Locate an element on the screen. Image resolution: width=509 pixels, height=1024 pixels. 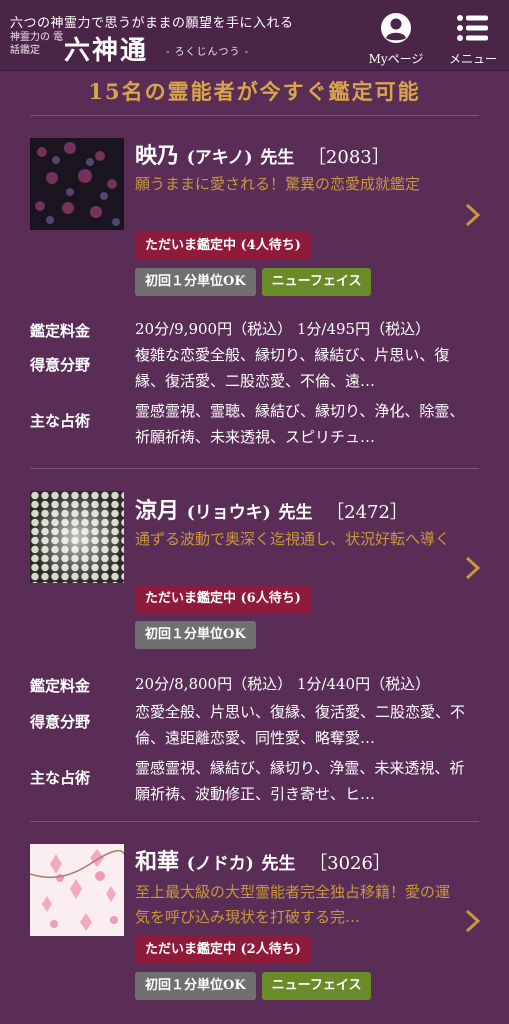
site-tagline: 六つの神霊力で思うがままの願望を手に入れる is located at coordinates (152, 23).